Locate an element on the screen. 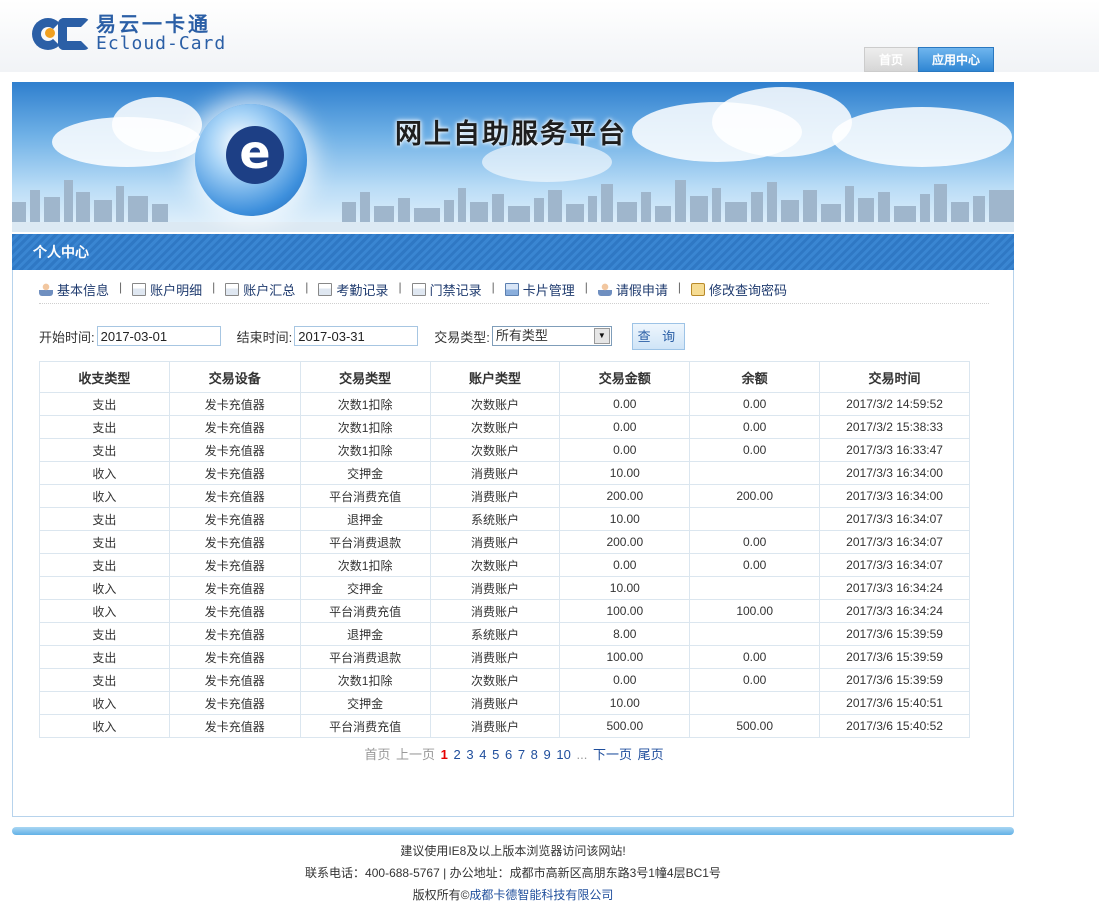 Image resolution: width=1099 pixels, height=917 pixels. transaction-type-select: 所有类型 ▼ is located at coordinates (551, 336).